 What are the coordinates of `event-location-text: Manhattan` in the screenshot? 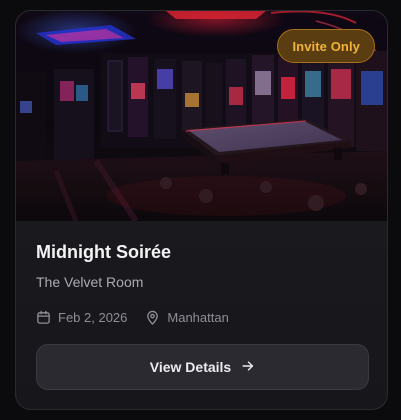 It's located at (198, 317).